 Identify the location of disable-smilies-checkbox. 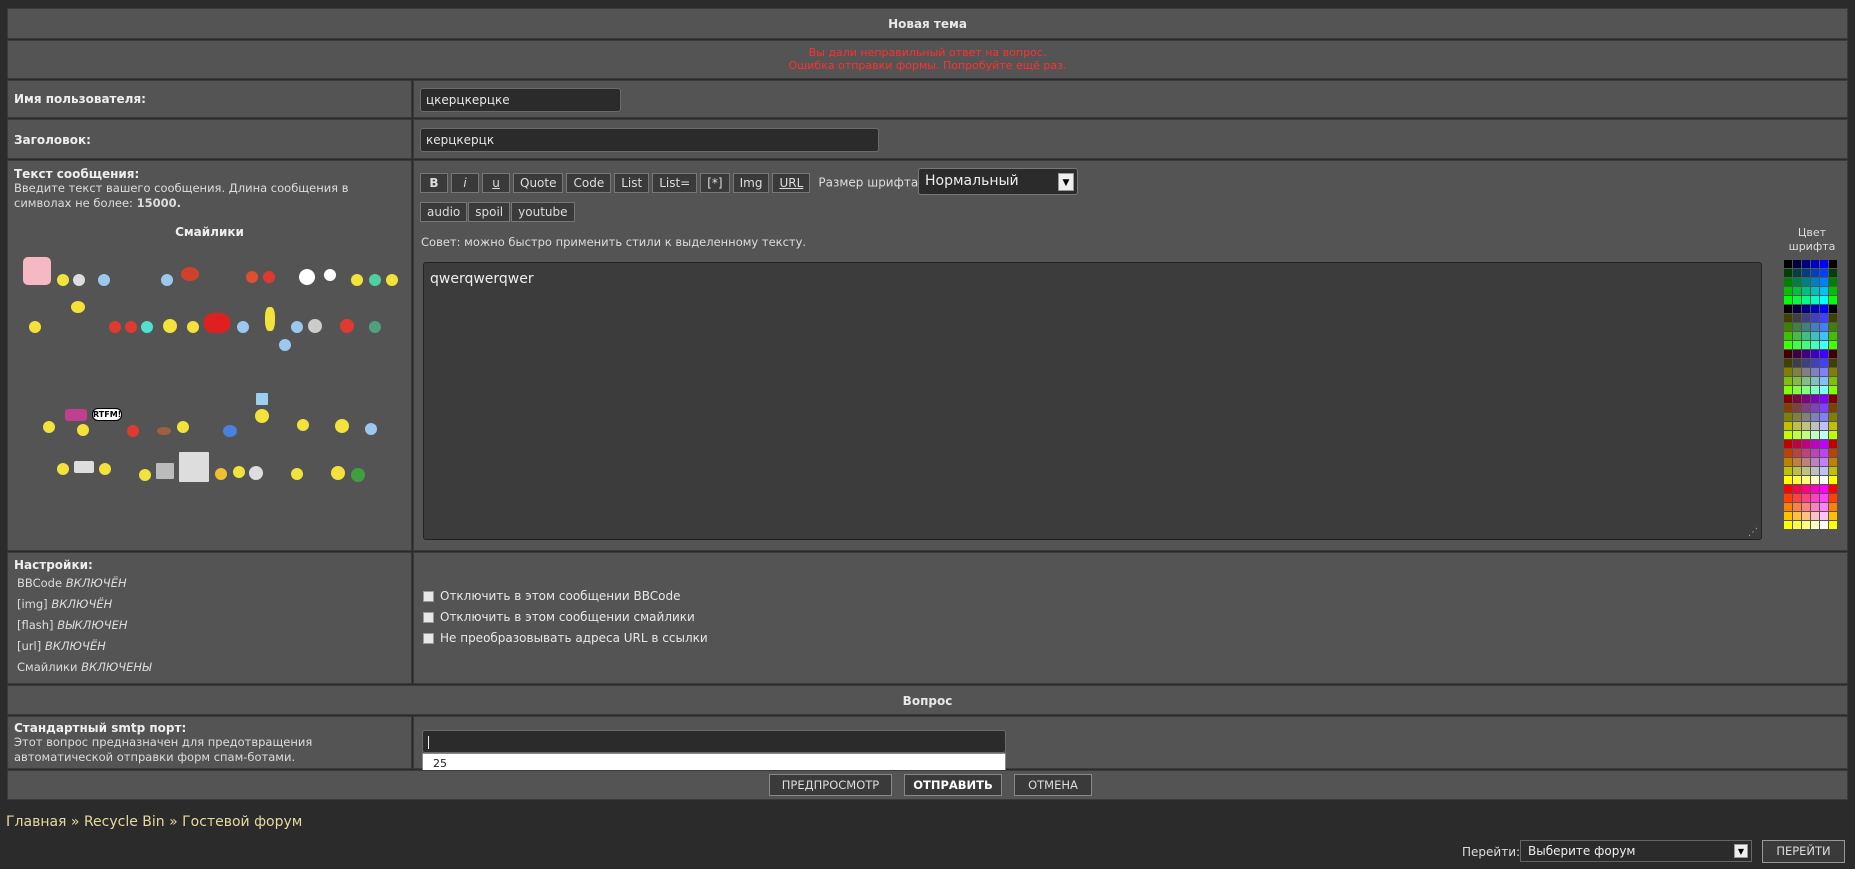
(428, 617).